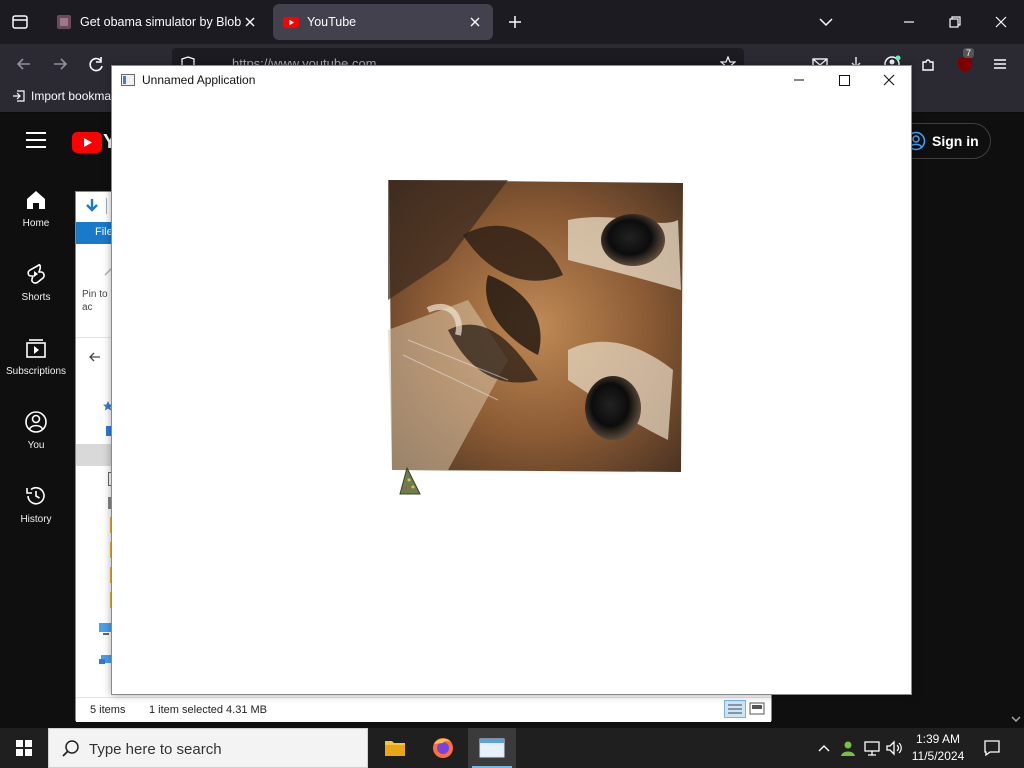 The width and height of the screenshot is (1024, 768). I want to click on clock-time: 1:39 AM, so click(938, 739).